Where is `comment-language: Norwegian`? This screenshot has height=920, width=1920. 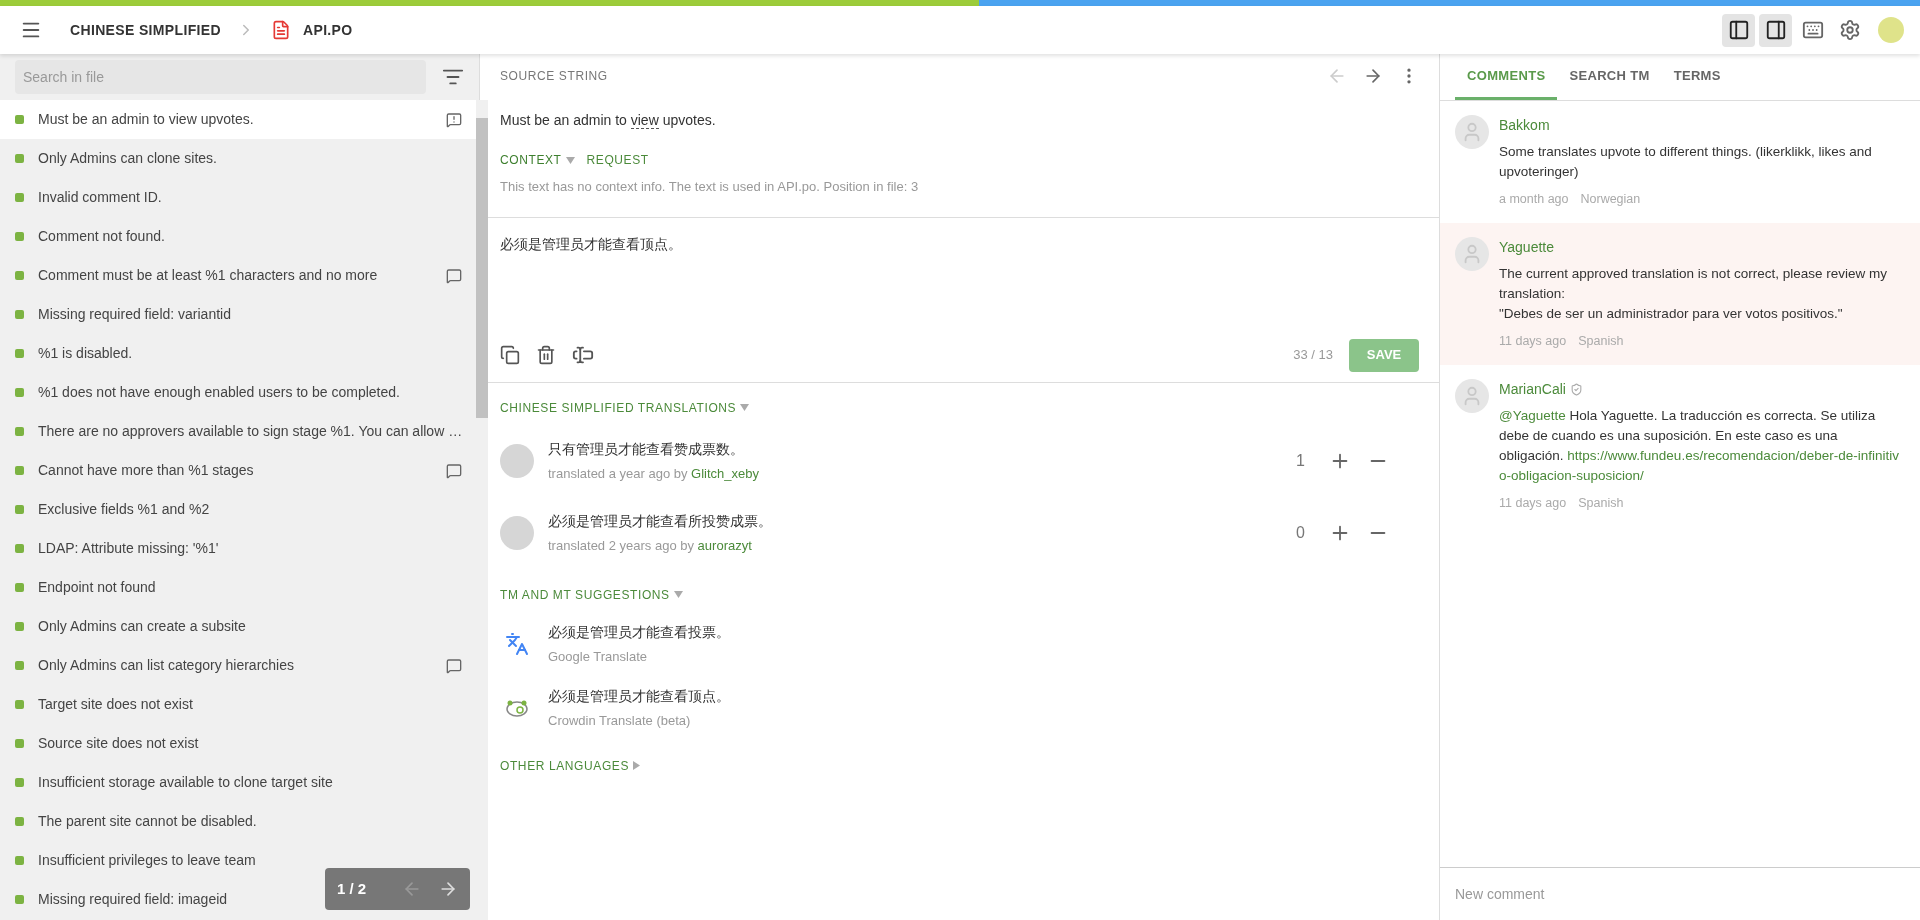 comment-language: Norwegian is located at coordinates (1610, 199).